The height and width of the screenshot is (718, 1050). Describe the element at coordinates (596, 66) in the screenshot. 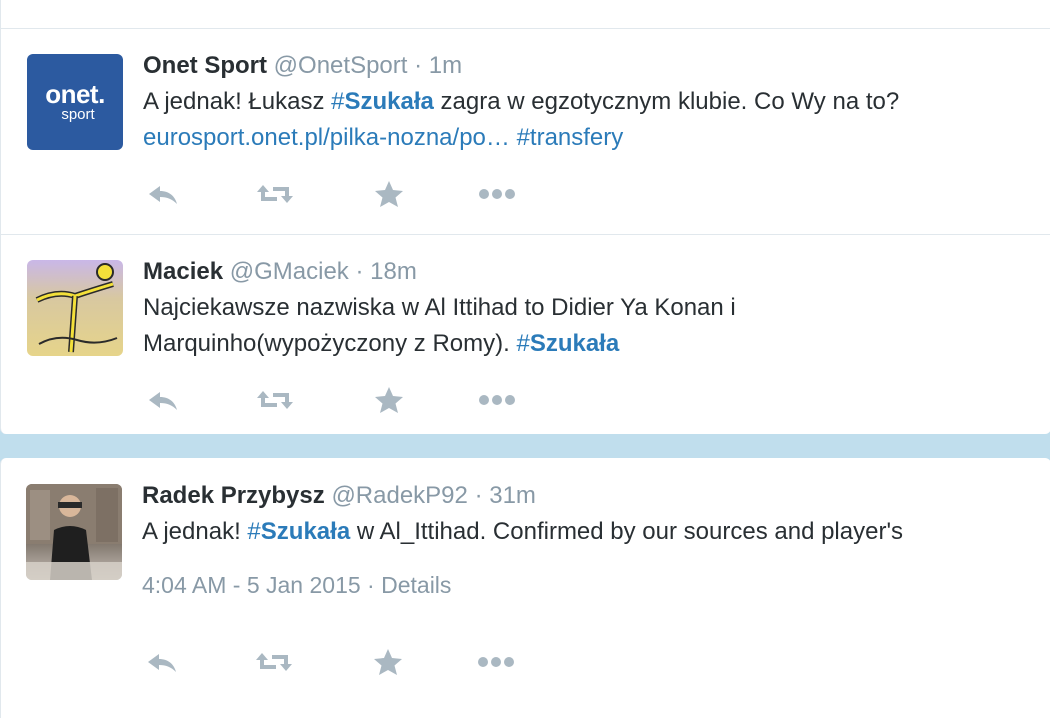

I see `tweet-header: Onet Sport @OnetSport · 1m` at that location.